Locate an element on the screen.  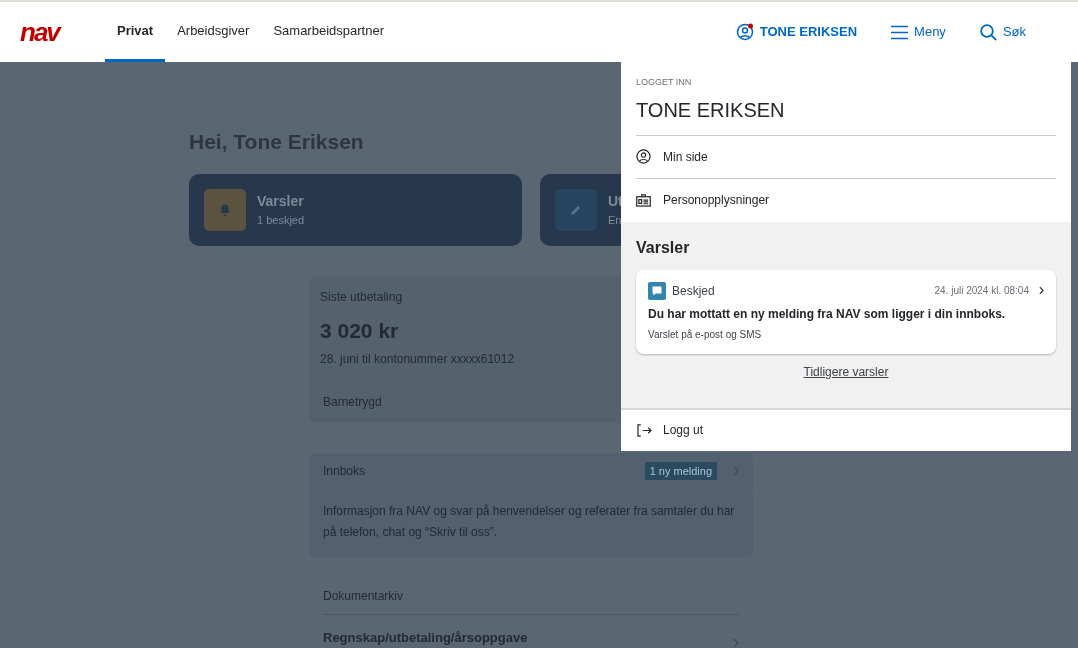
inbox-card: Innboks 1 ny melding Informasjon fra NAV og svar på henvendelser og referater fra samtaler du har på telefon, chat og “Skriv til oss”. is located at coordinates (531, 505).